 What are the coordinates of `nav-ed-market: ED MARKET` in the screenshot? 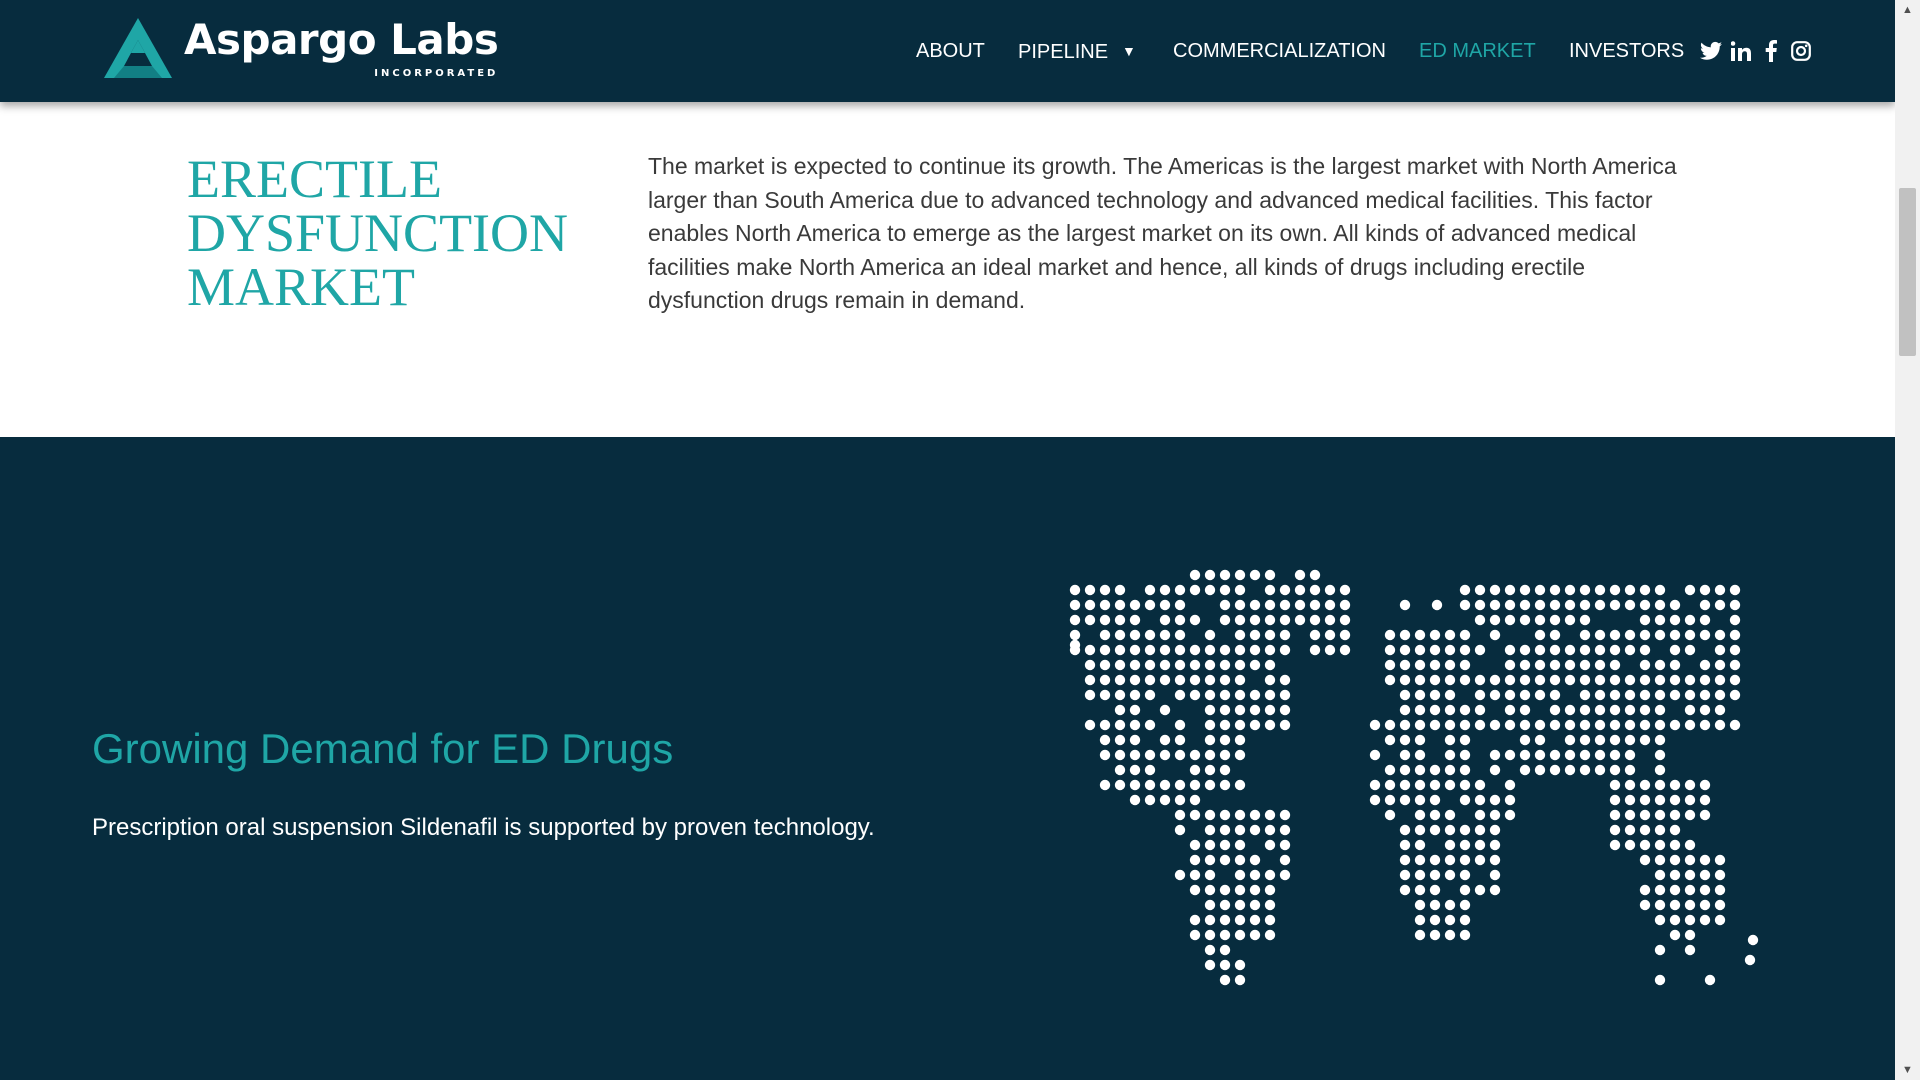 It's located at (1477, 51).